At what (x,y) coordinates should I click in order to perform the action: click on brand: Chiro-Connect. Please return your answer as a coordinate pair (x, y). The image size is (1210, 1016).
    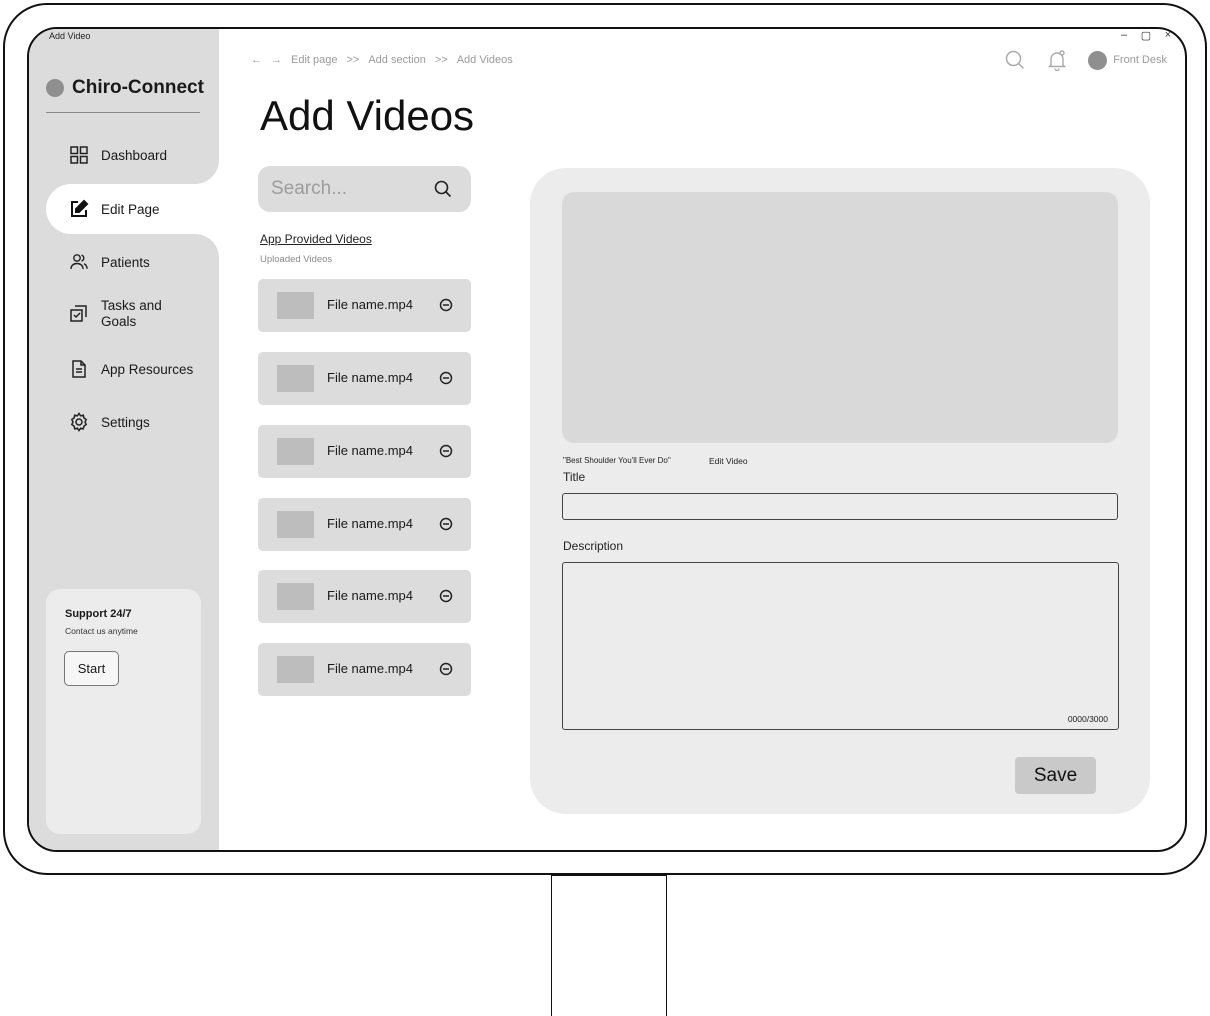
    Looking at the image, I should click on (125, 88).